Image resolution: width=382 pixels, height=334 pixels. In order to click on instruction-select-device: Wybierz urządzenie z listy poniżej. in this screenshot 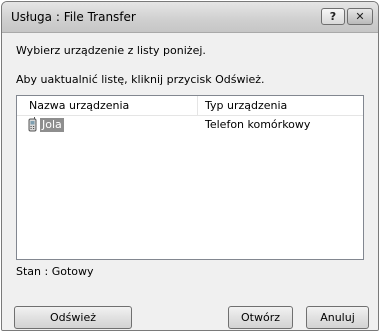, I will do `click(111, 50)`.